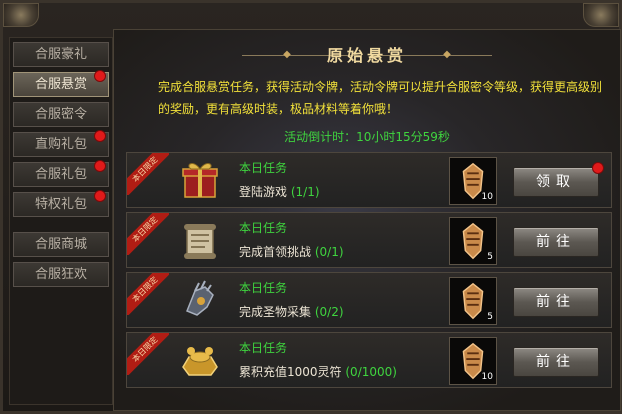 The height and width of the screenshot is (414, 622). I want to click on tab-label: 合服商城, so click(60, 244).